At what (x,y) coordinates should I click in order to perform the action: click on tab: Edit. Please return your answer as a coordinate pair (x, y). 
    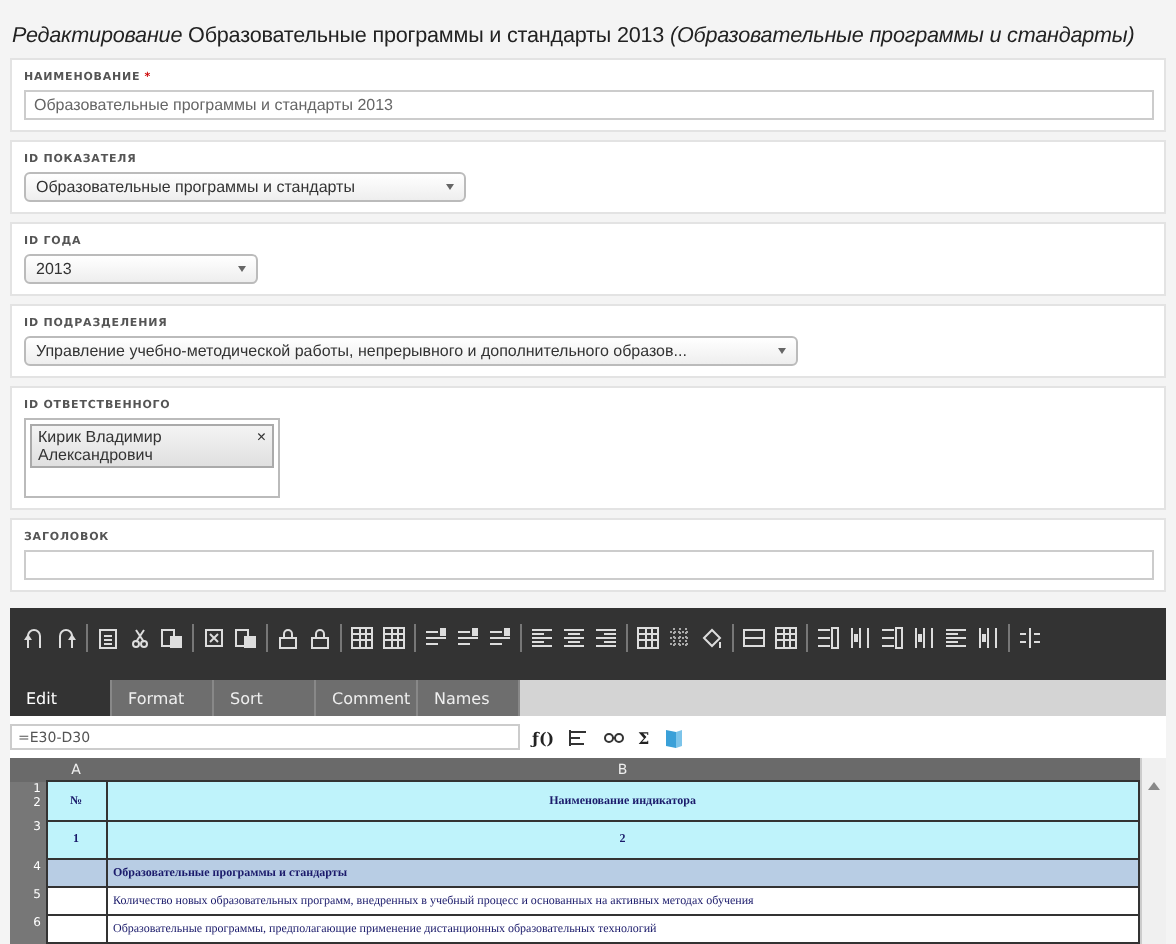
    Looking at the image, I should click on (61, 698).